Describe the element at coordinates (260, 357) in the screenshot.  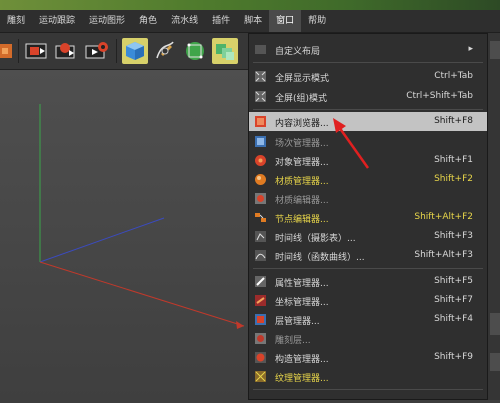
I see `construction-manager-icon` at that location.